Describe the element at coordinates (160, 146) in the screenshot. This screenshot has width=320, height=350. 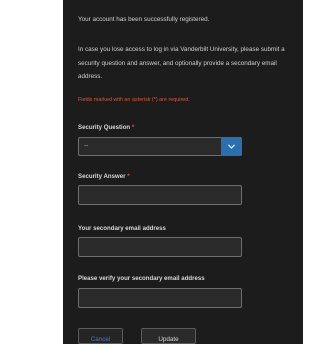
I see `security-question-select: --` at that location.